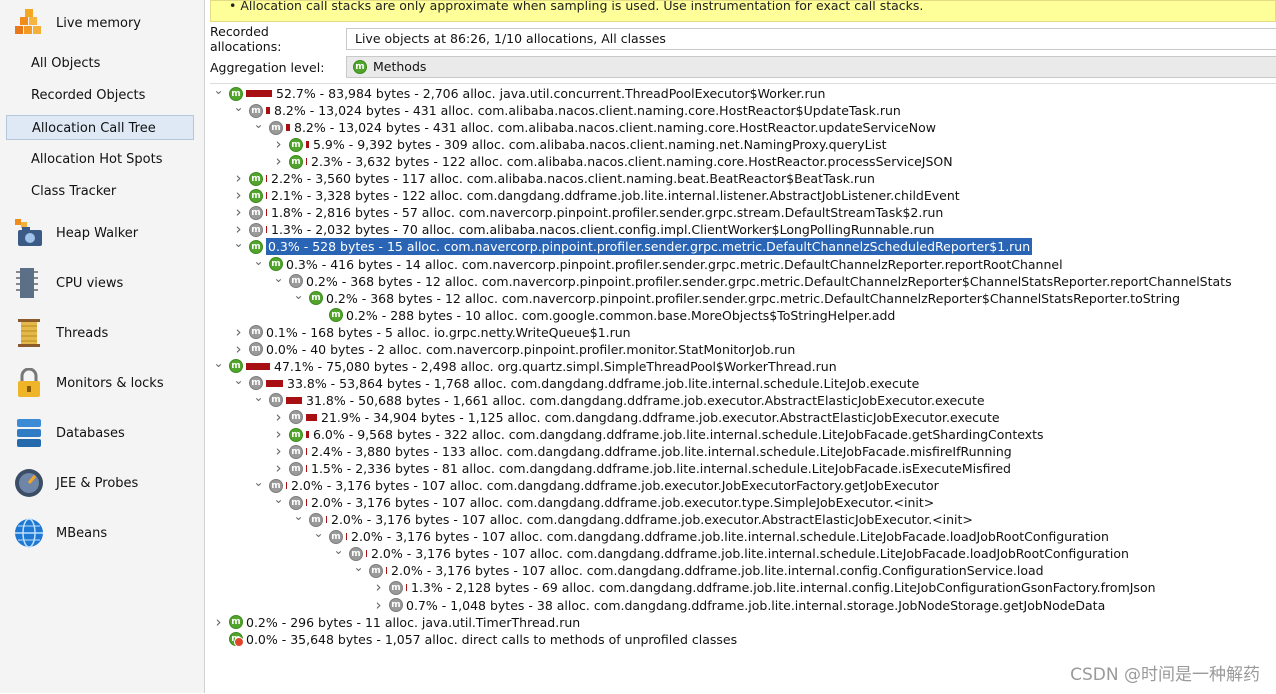 Image resolution: width=1276 pixels, height=694 pixels. Describe the element at coordinates (67, 283) in the screenshot. I see `section-cpu-views: CPU views` at that location.